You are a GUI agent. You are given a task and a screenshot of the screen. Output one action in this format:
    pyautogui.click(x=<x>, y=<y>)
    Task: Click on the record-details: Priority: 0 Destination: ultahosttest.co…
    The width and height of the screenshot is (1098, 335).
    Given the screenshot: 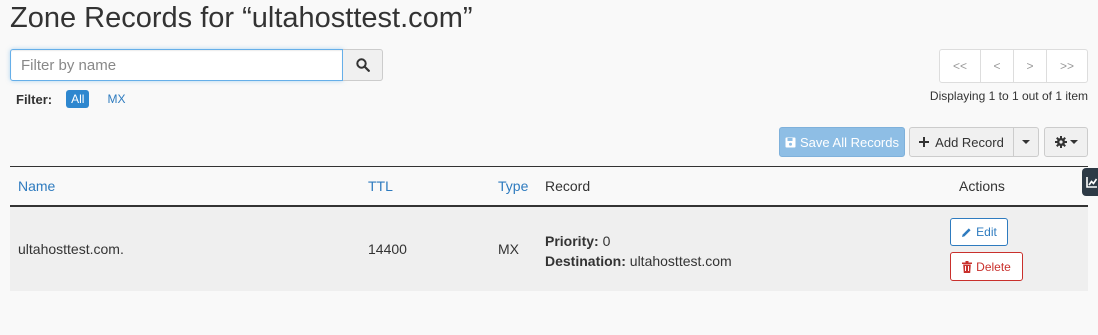 What is the action you would take?
    pyautogui.click(x=638, y=251)
    